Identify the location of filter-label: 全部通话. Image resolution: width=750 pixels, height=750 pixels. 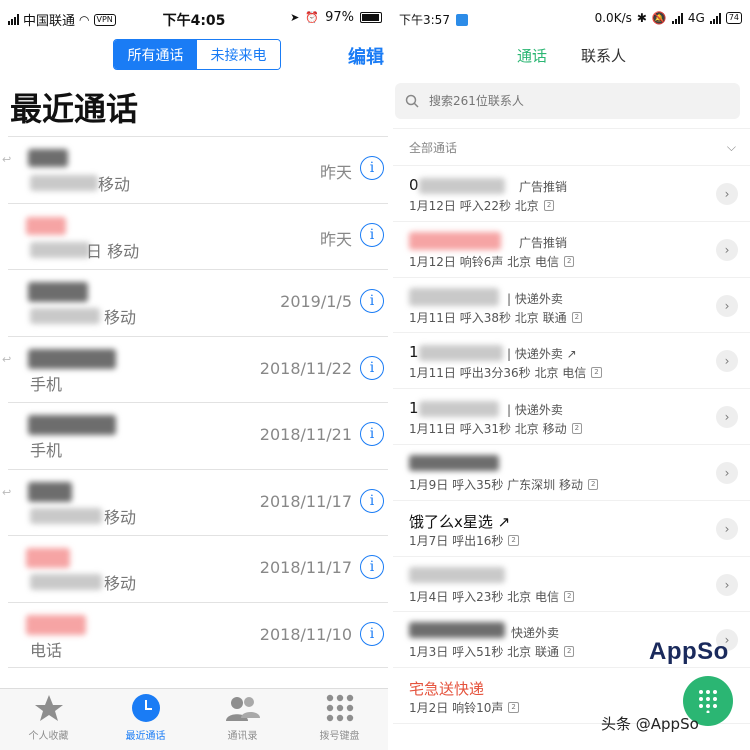
(433, 147).